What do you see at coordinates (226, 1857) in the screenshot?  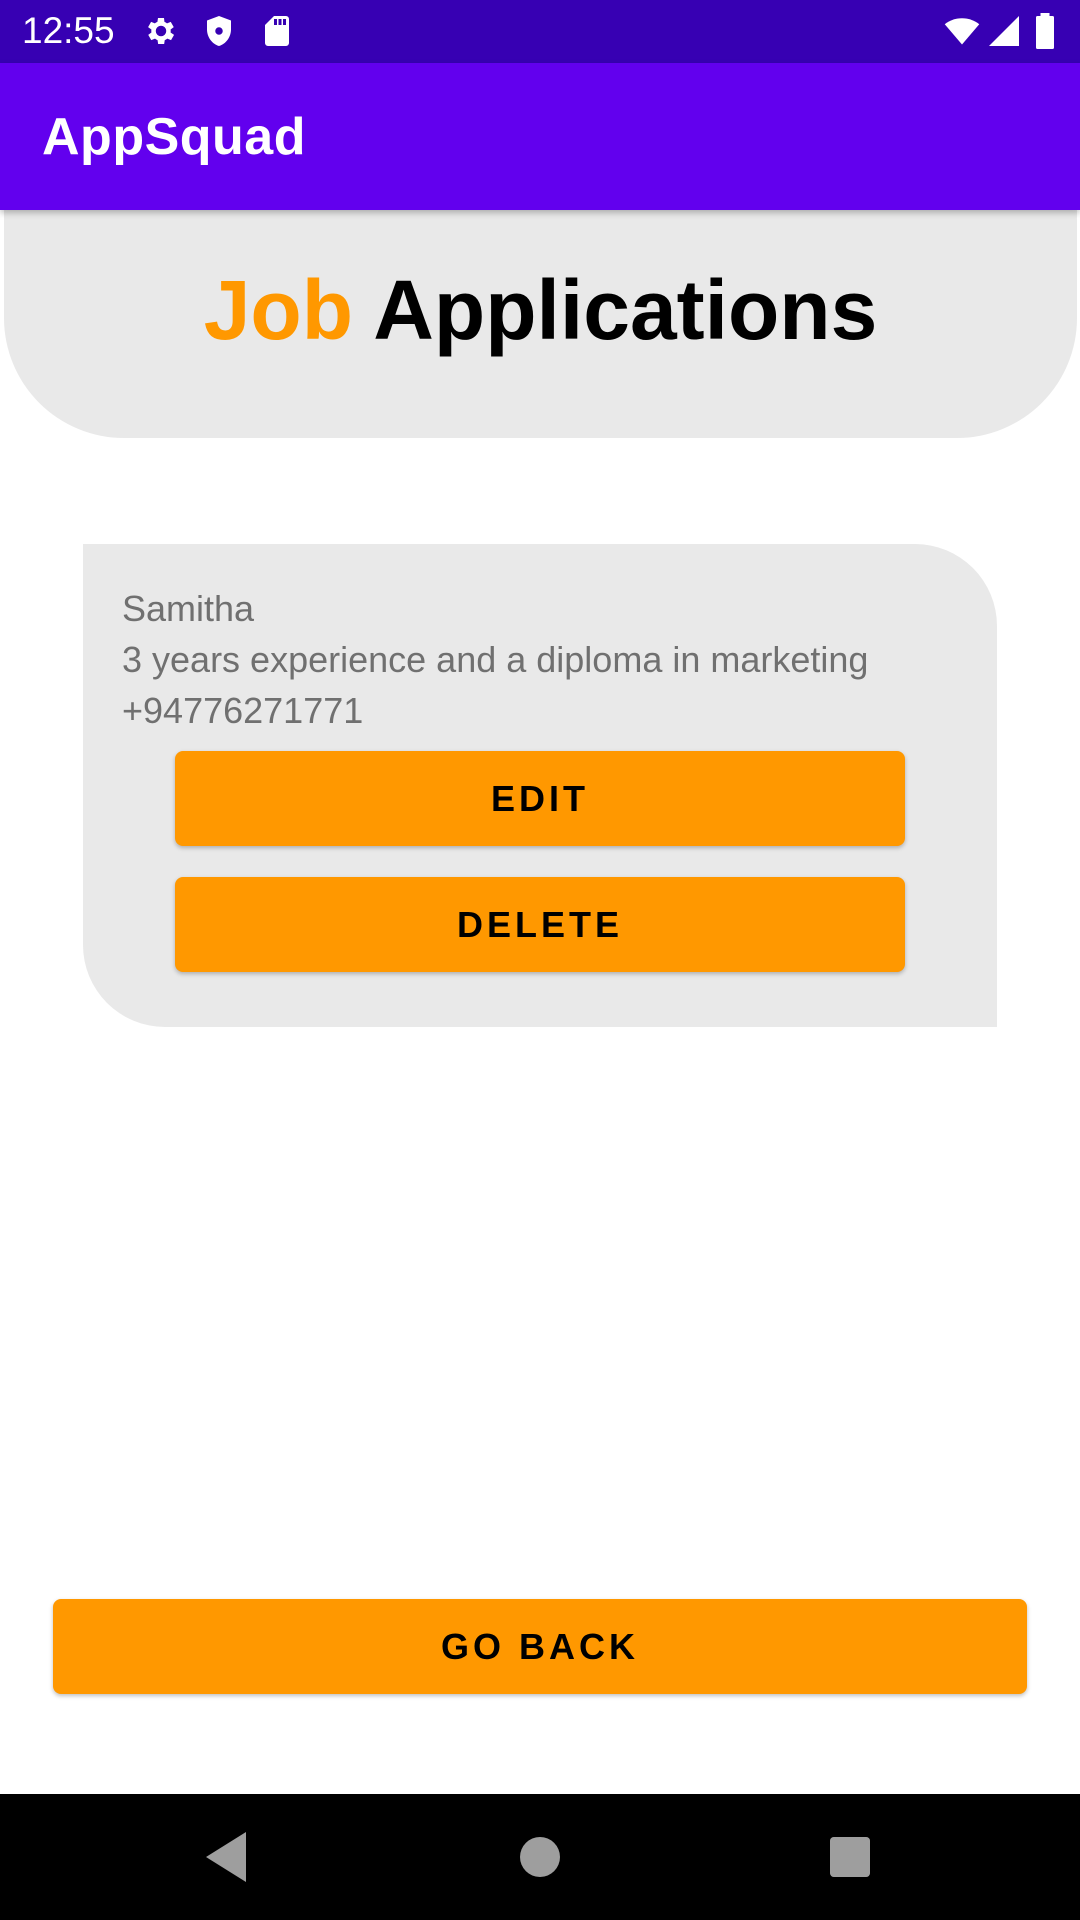 I see `back-icon` at bounding box center [226, 1857].